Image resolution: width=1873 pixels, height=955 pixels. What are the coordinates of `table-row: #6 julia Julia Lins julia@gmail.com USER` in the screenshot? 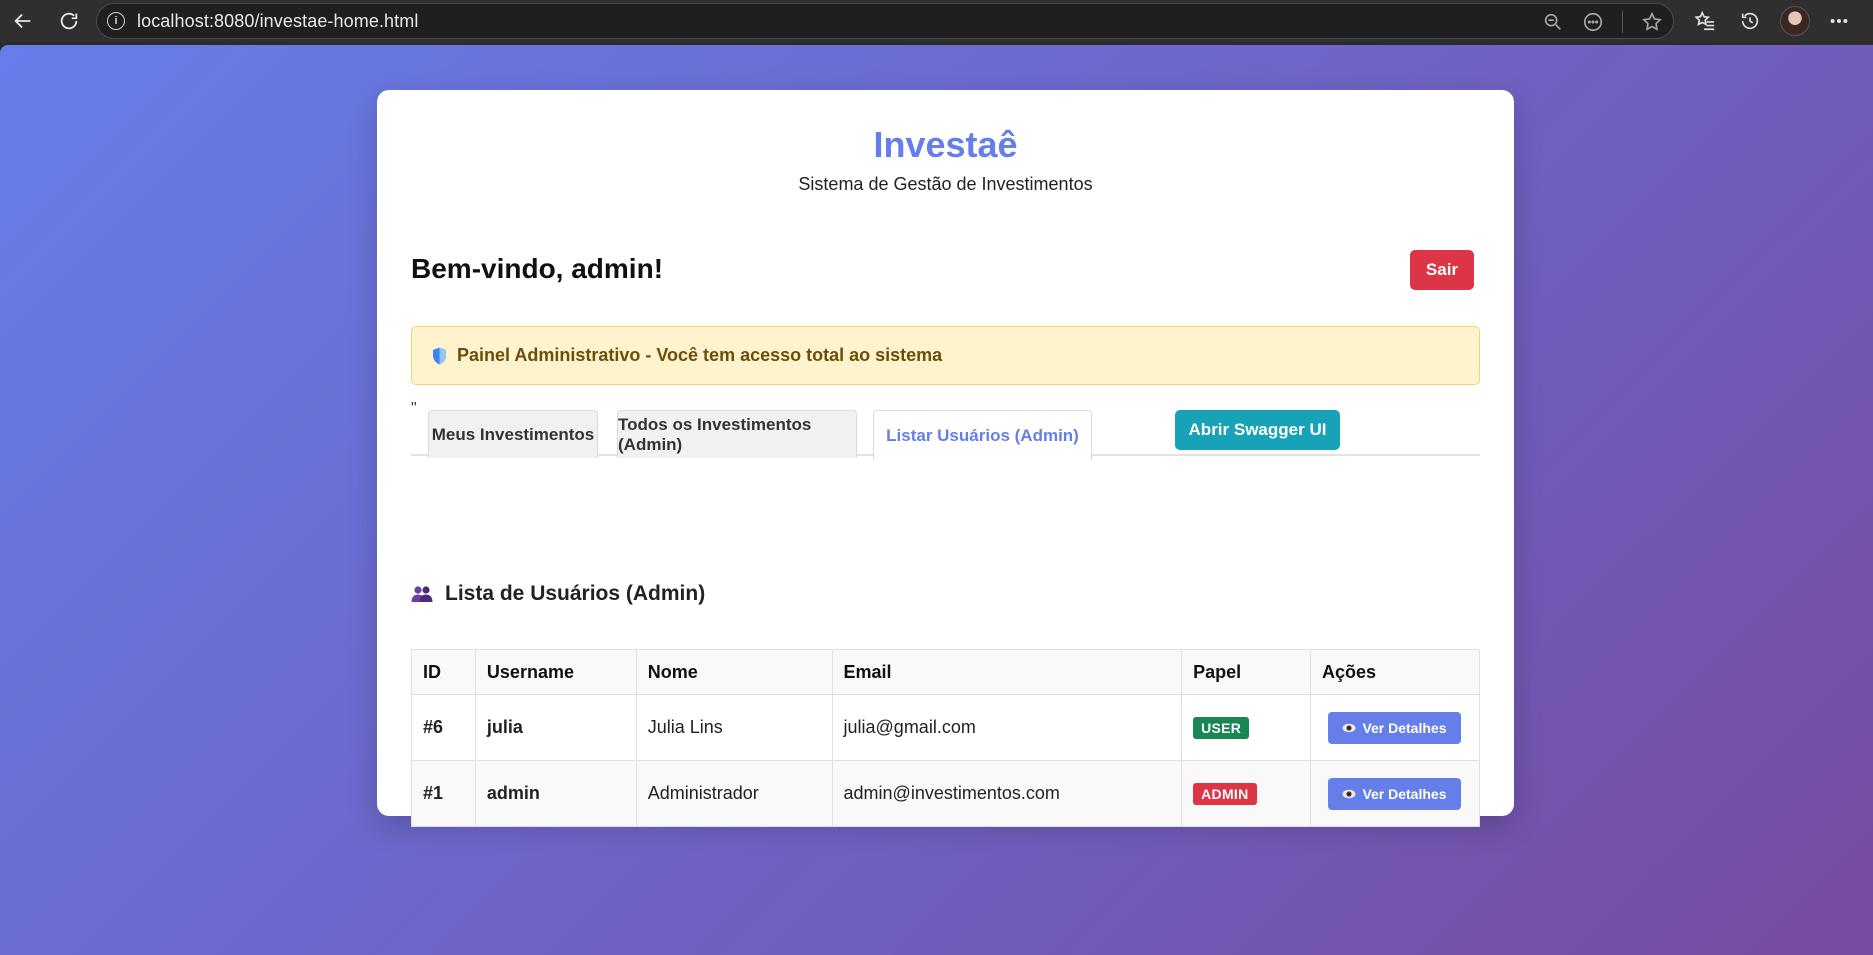 It's located at (946, 727).